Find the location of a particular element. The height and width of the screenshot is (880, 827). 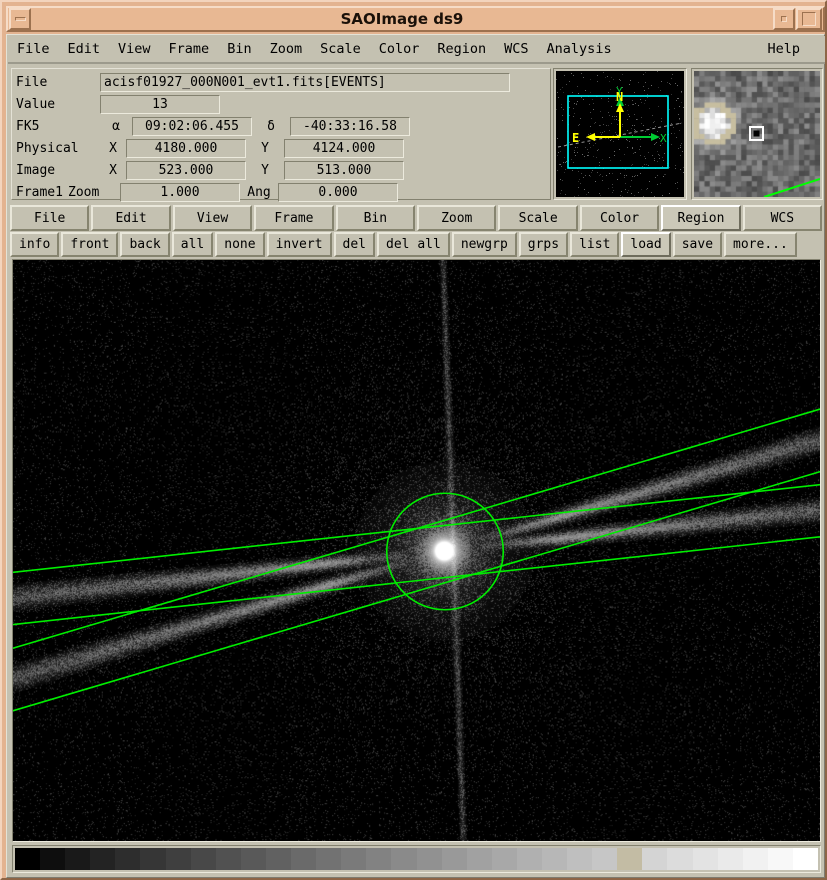

button-view: View is located at coordinates (212, 218).